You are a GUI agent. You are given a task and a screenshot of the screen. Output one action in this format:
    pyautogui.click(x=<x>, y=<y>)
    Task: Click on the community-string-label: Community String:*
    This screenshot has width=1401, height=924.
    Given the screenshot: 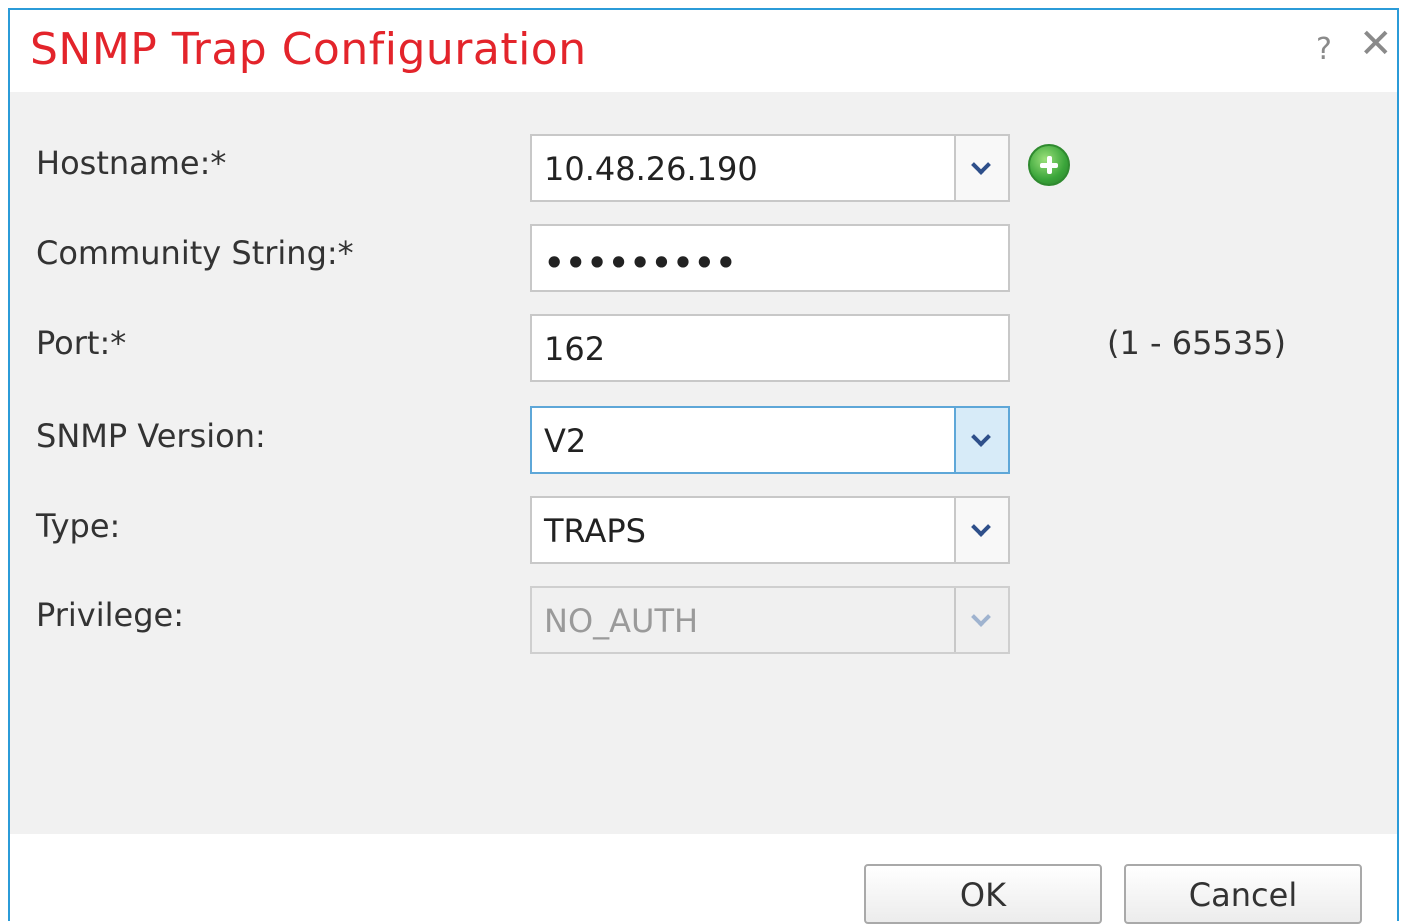 What is the action you would take?
    pyautogui.click(x=195, y=253)
    